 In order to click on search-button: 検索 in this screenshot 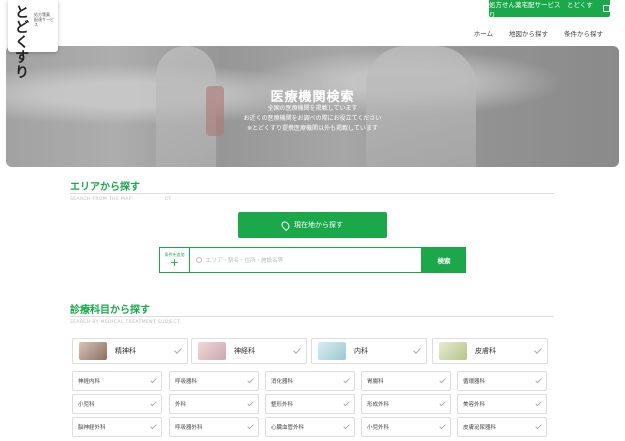, I will do `click(444, 260)`.